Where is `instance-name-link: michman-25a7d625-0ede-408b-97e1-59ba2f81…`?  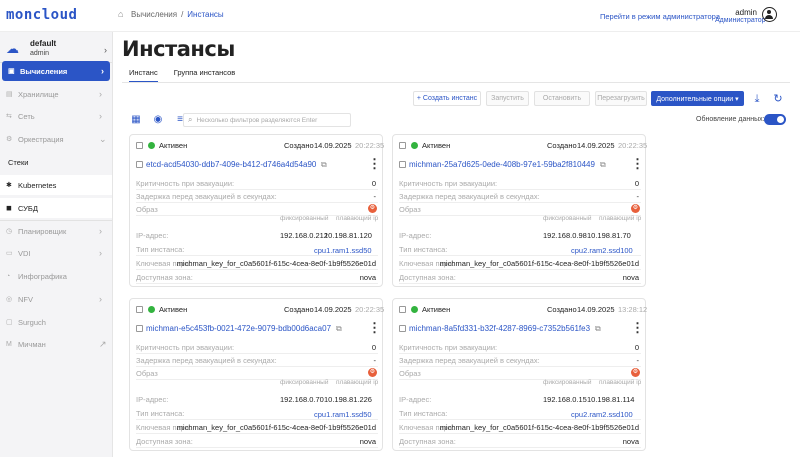
instance-name-link: michman-25a7d625-0ede-408b-97e1-59ba2f81… is located at coordinates (502, 164).